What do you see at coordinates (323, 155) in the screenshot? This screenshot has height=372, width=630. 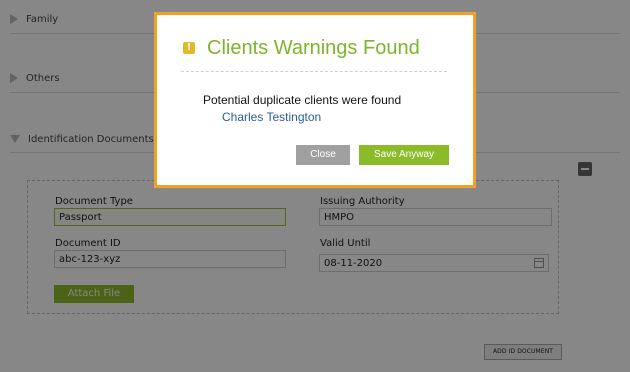 I see `close-button: Close` at bounding box center [323, 155].